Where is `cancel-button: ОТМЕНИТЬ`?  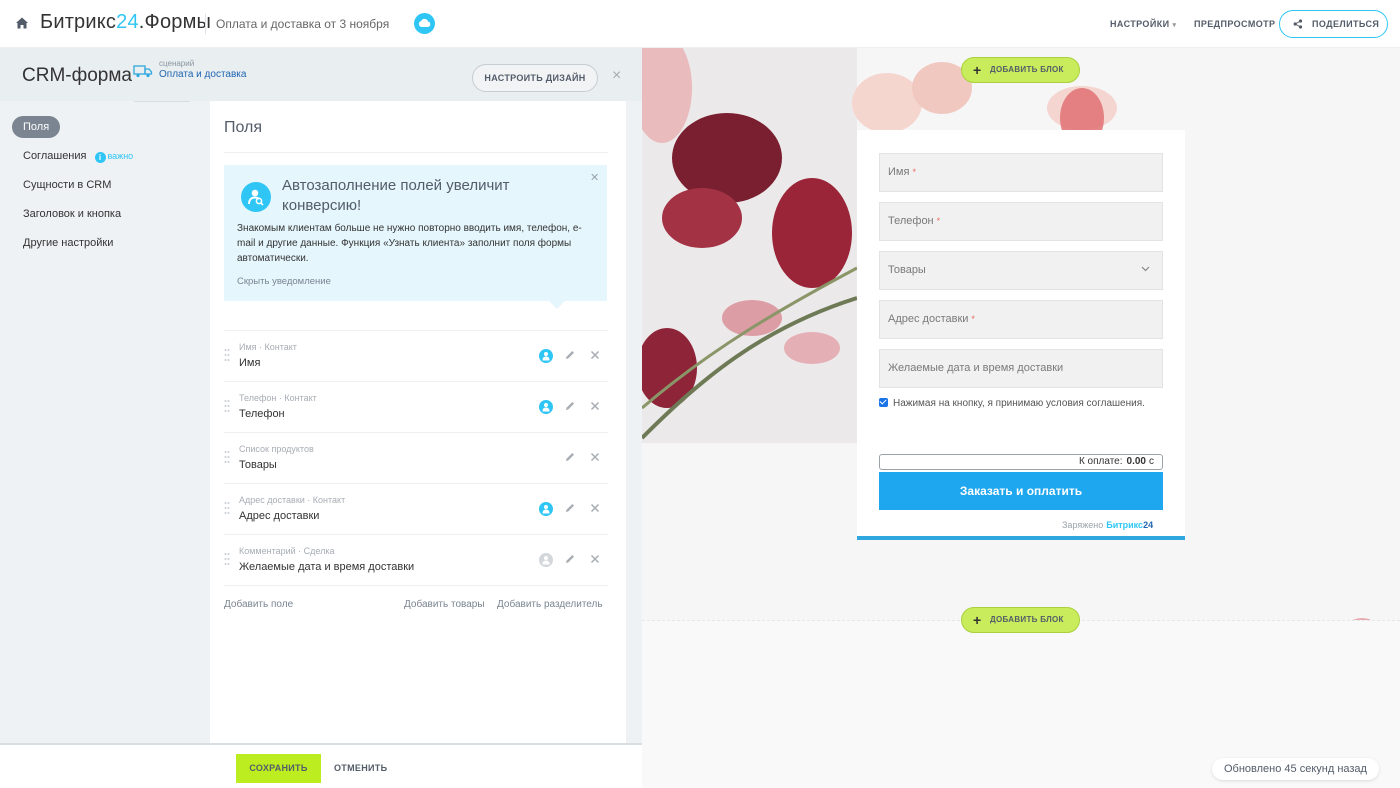 cancel-button: ОТМЕНИТЬ is located at coordinates (360, 768).